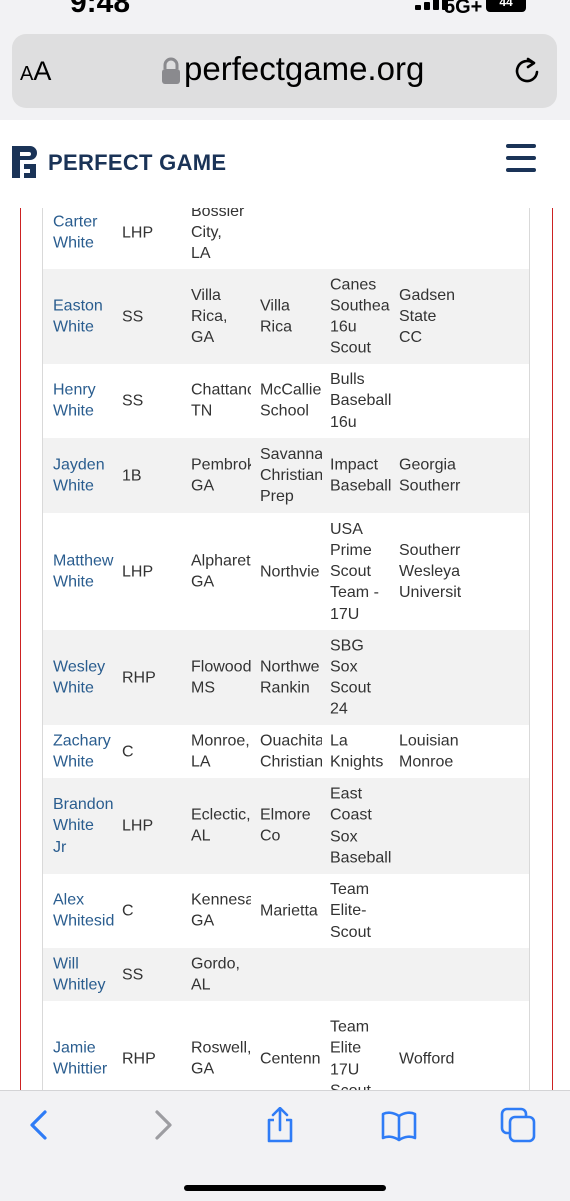 Image resolution: width=570 pixels, height=1201 pixels. Describe the element at coordinates (291, 400) in the screenshot. I see `player-high-school: McCallie School` at that location.